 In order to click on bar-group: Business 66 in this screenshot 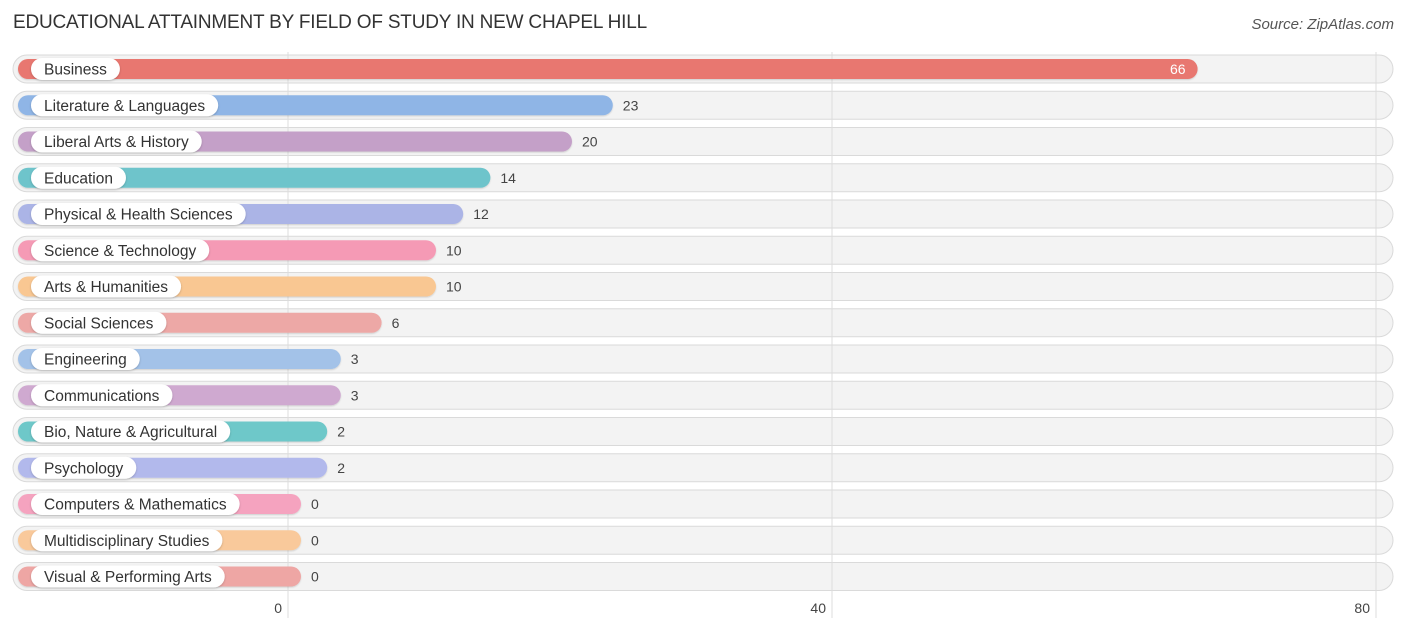, I will do `click(608, 69)`.